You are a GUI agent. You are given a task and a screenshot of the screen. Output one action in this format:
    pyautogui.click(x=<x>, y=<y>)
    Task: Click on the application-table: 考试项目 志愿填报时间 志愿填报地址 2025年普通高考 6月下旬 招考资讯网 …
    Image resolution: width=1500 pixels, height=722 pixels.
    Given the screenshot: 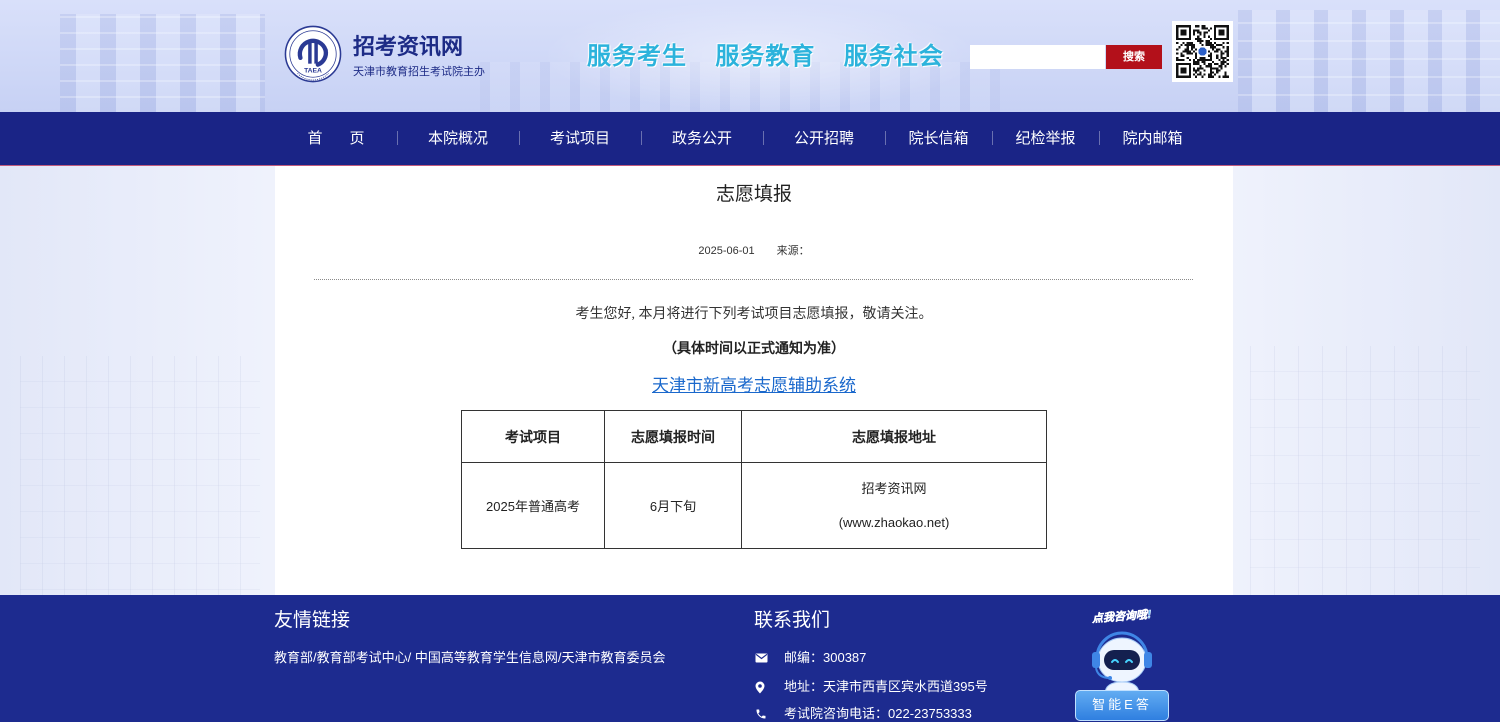 What is the action you would take?
    pyautogui.click(x=754, y=479)
    